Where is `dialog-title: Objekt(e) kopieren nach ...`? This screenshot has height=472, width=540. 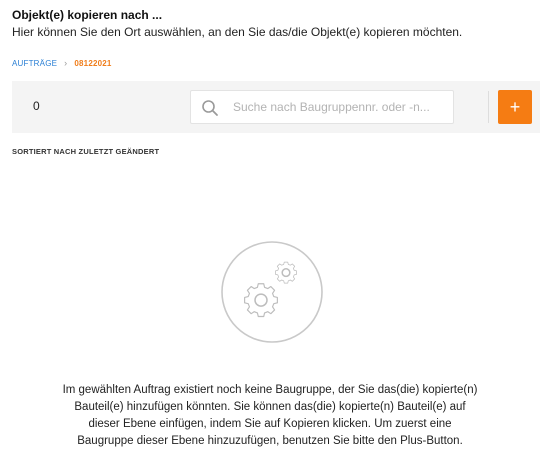 dialog-title: Objekt(e) kopieren nach ... is located at coordinates (87, 15).